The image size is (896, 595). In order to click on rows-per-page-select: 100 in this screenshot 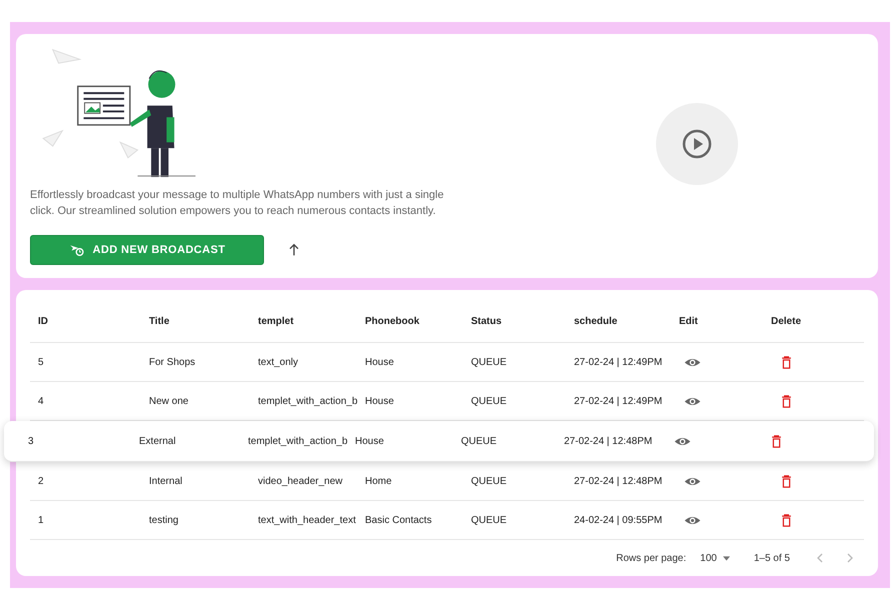, I will do `click(715, 558)`.